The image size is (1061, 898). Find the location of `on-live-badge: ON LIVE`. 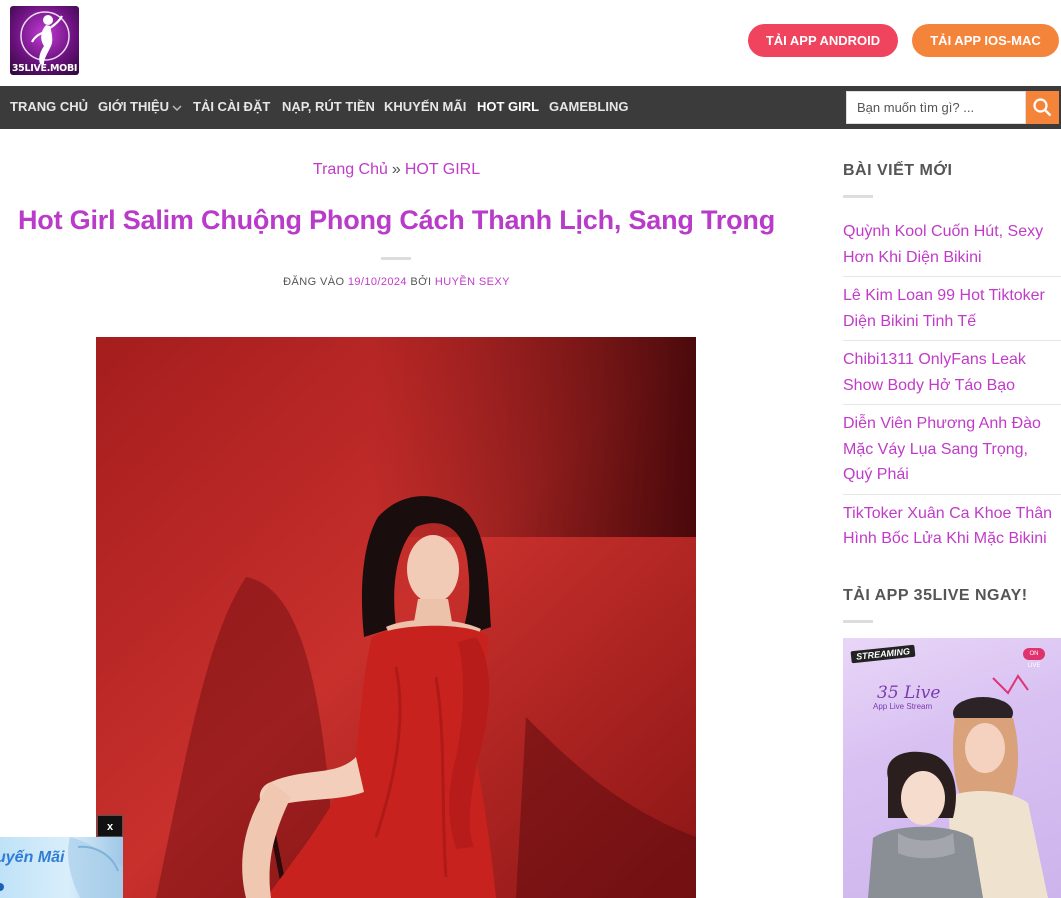

on-live-badge: ON LIVE is located at coordinates (1034, 658).